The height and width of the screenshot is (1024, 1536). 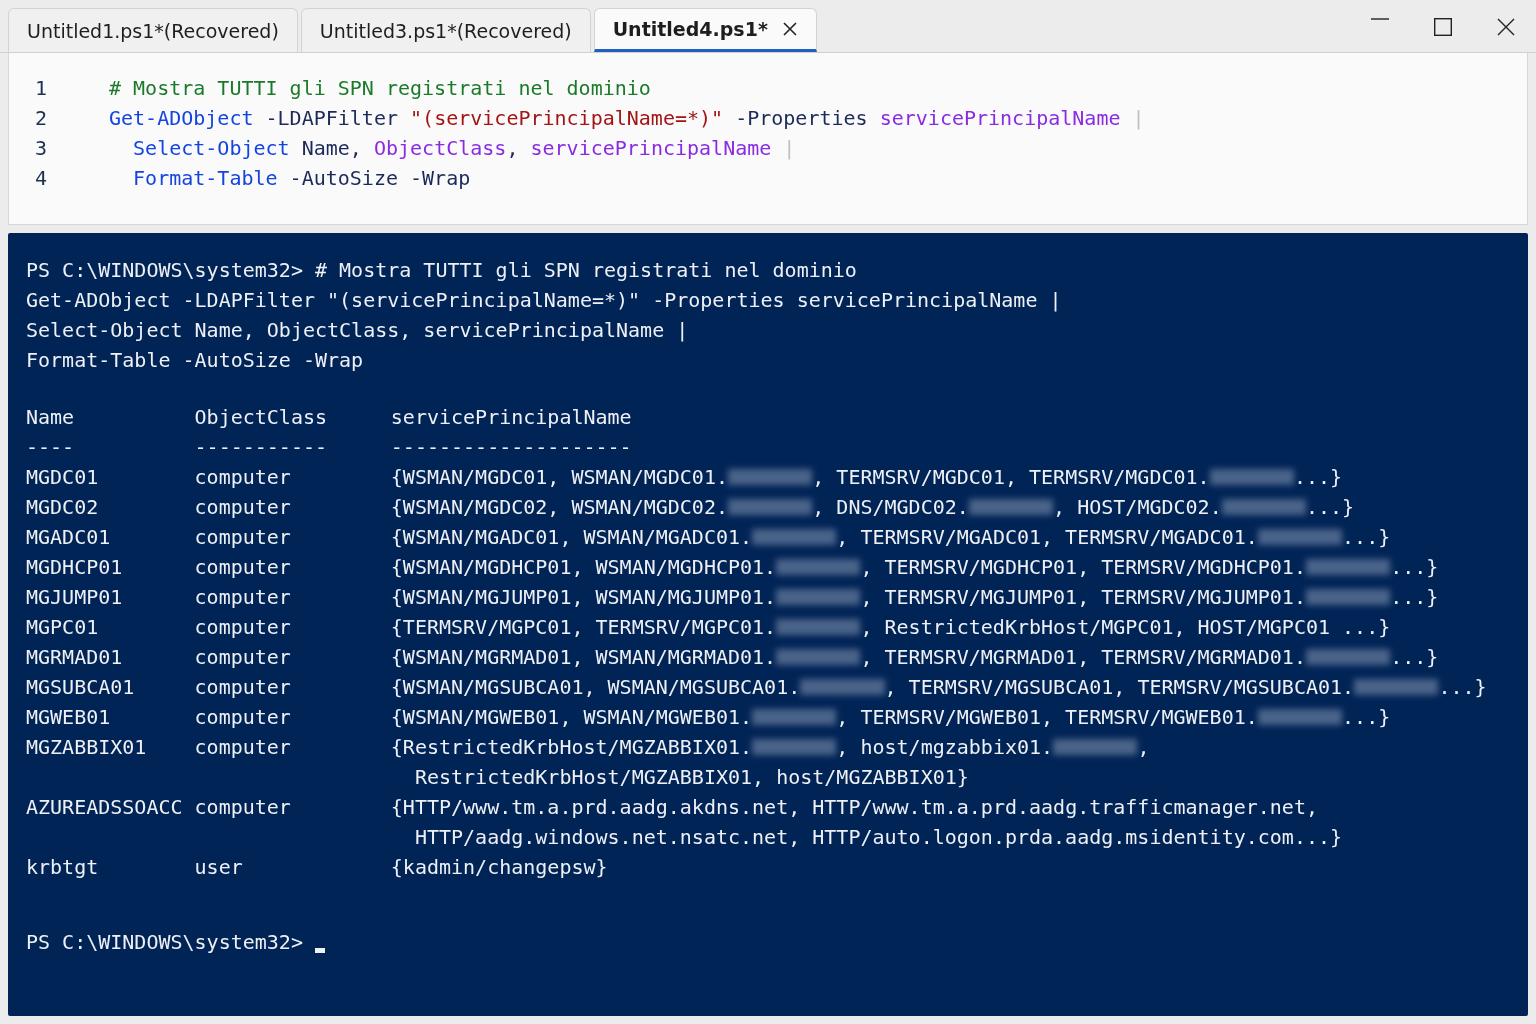 I want to click on code-line: # Mostra TUTTI gli SPN registrati nel dominio, so click(x=380, y=88).